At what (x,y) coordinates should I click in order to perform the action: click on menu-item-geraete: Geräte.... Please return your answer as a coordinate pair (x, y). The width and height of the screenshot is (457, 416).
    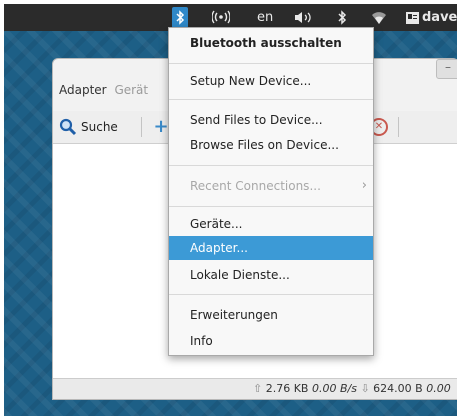
    Looking at the image, I should click on (271, 224).